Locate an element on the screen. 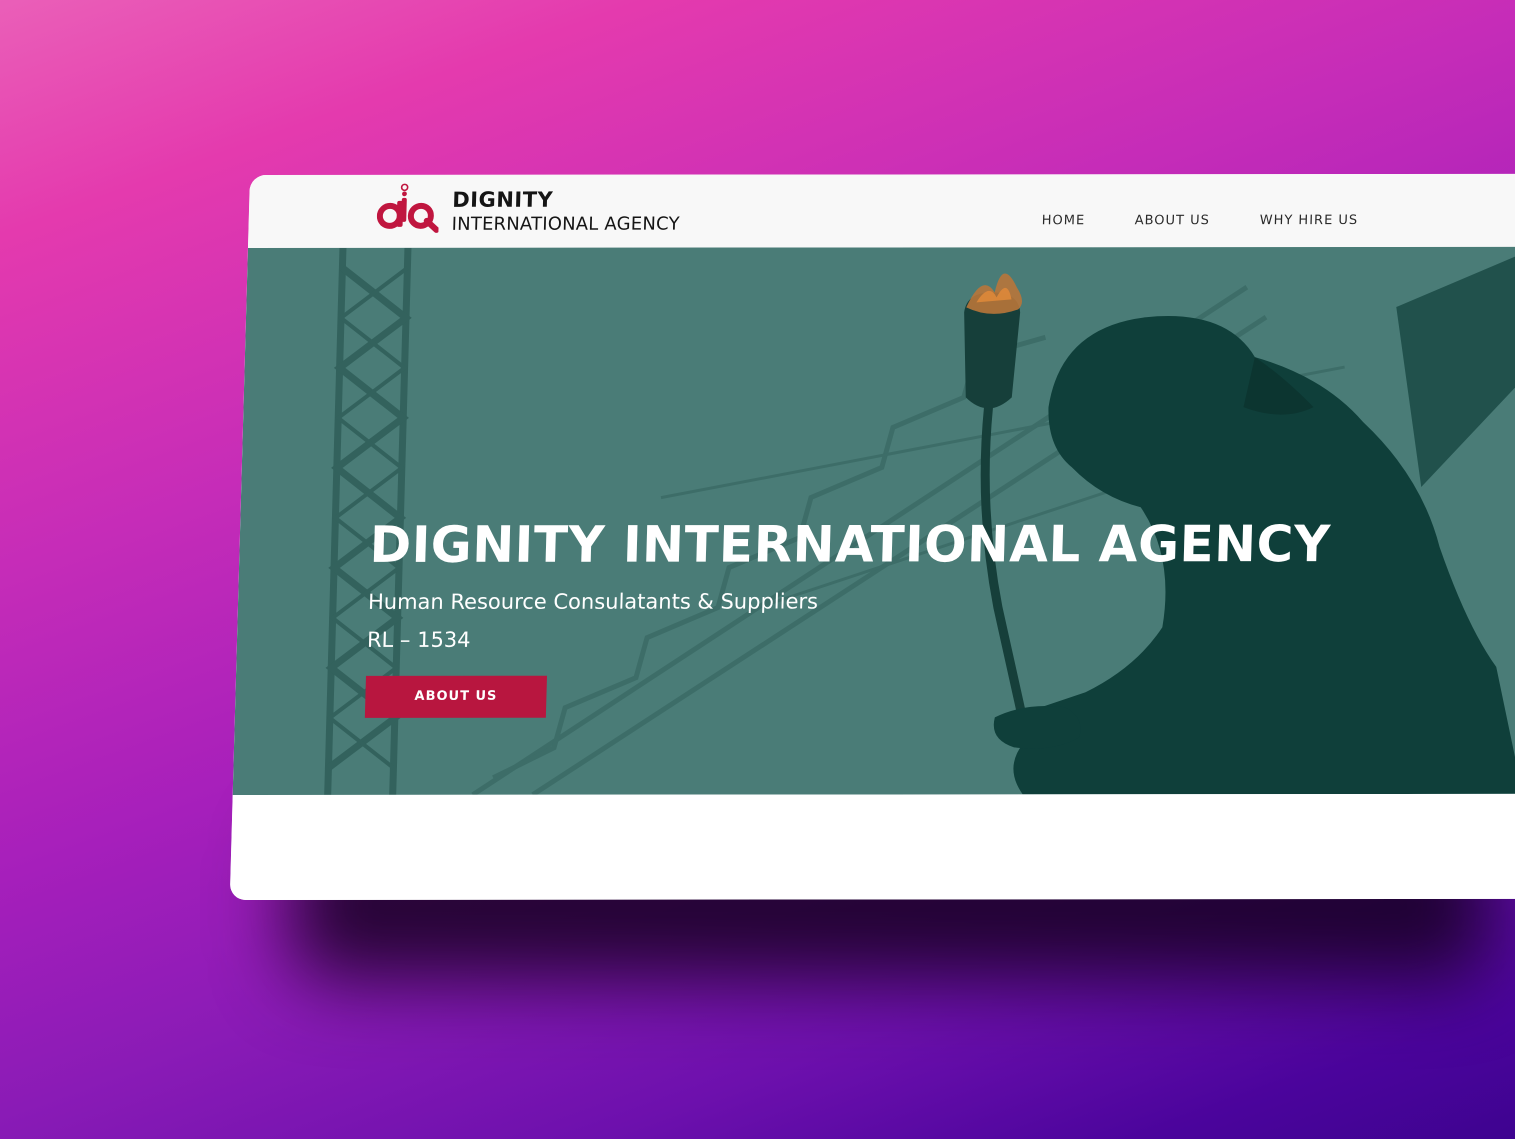 The height and width of the screenshot is (1139, 1515). about-us-button: ABOUT US is located at coordinates (456, 696).